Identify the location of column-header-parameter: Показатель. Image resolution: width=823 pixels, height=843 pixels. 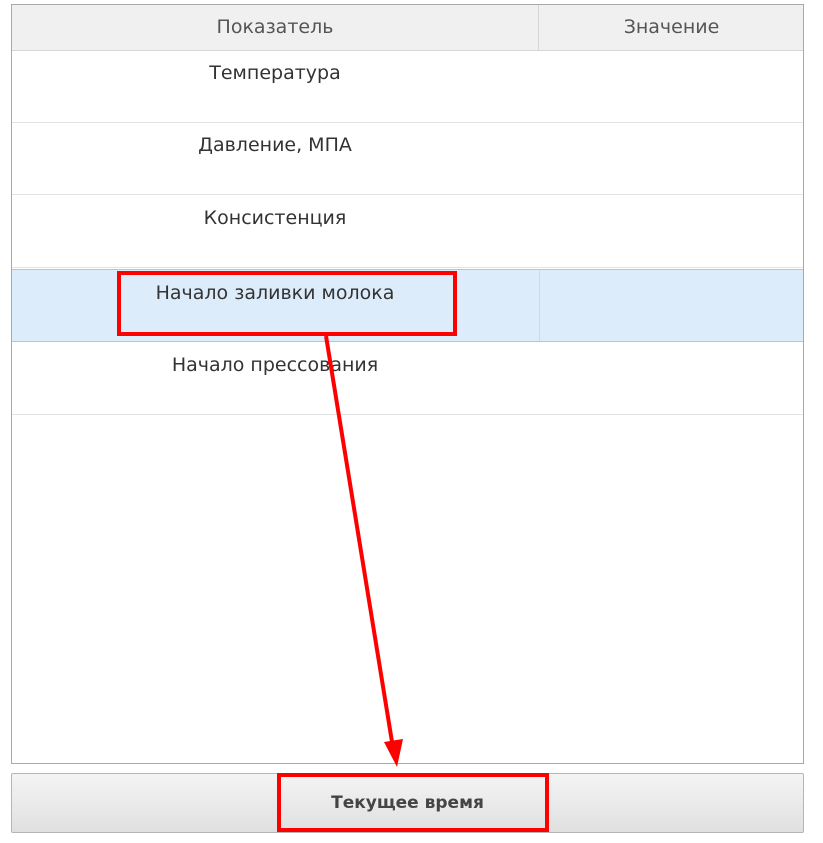
(275, 27).